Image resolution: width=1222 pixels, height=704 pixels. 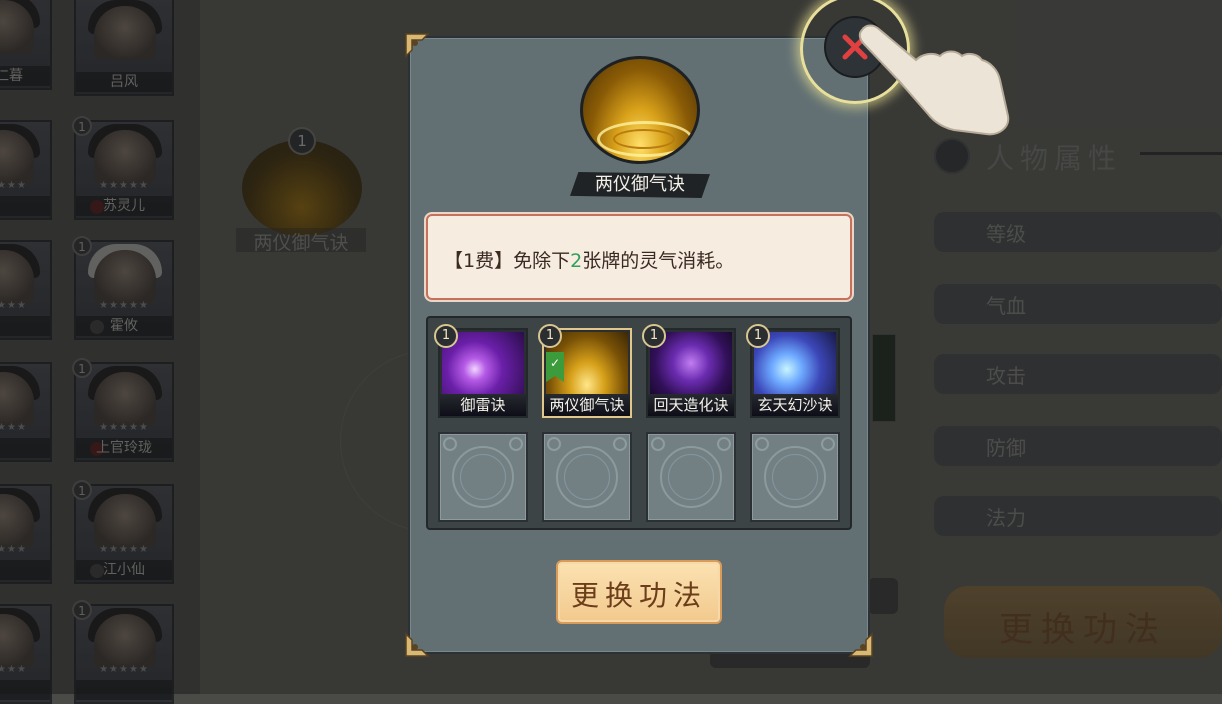 I want to click on technique-card: 回天造化诀 1, so click(x=689, y=371).